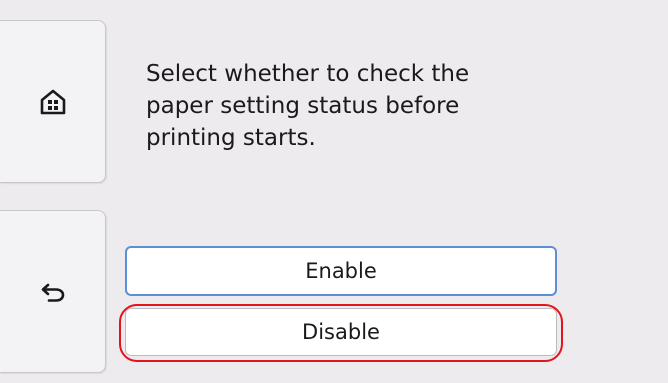 The width and height of the screenshot is (668, 383). I want to click on home-icon, so click(53, 102).